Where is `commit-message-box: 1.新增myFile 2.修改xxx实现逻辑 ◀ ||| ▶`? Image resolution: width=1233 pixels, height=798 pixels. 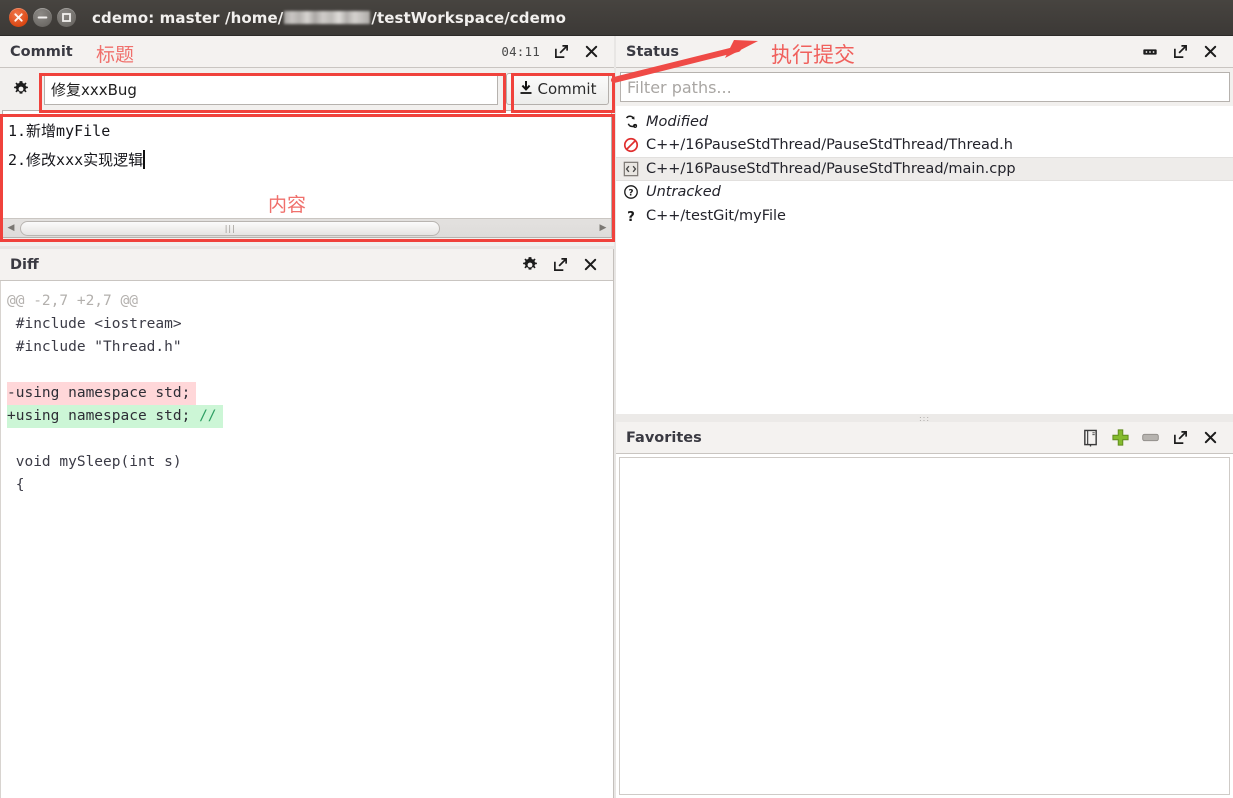
commit-message-box: 1.新增myFile 2.修改xxx实现逻辑 ◀ ||| ▶ is located at coordinates (307, 174).